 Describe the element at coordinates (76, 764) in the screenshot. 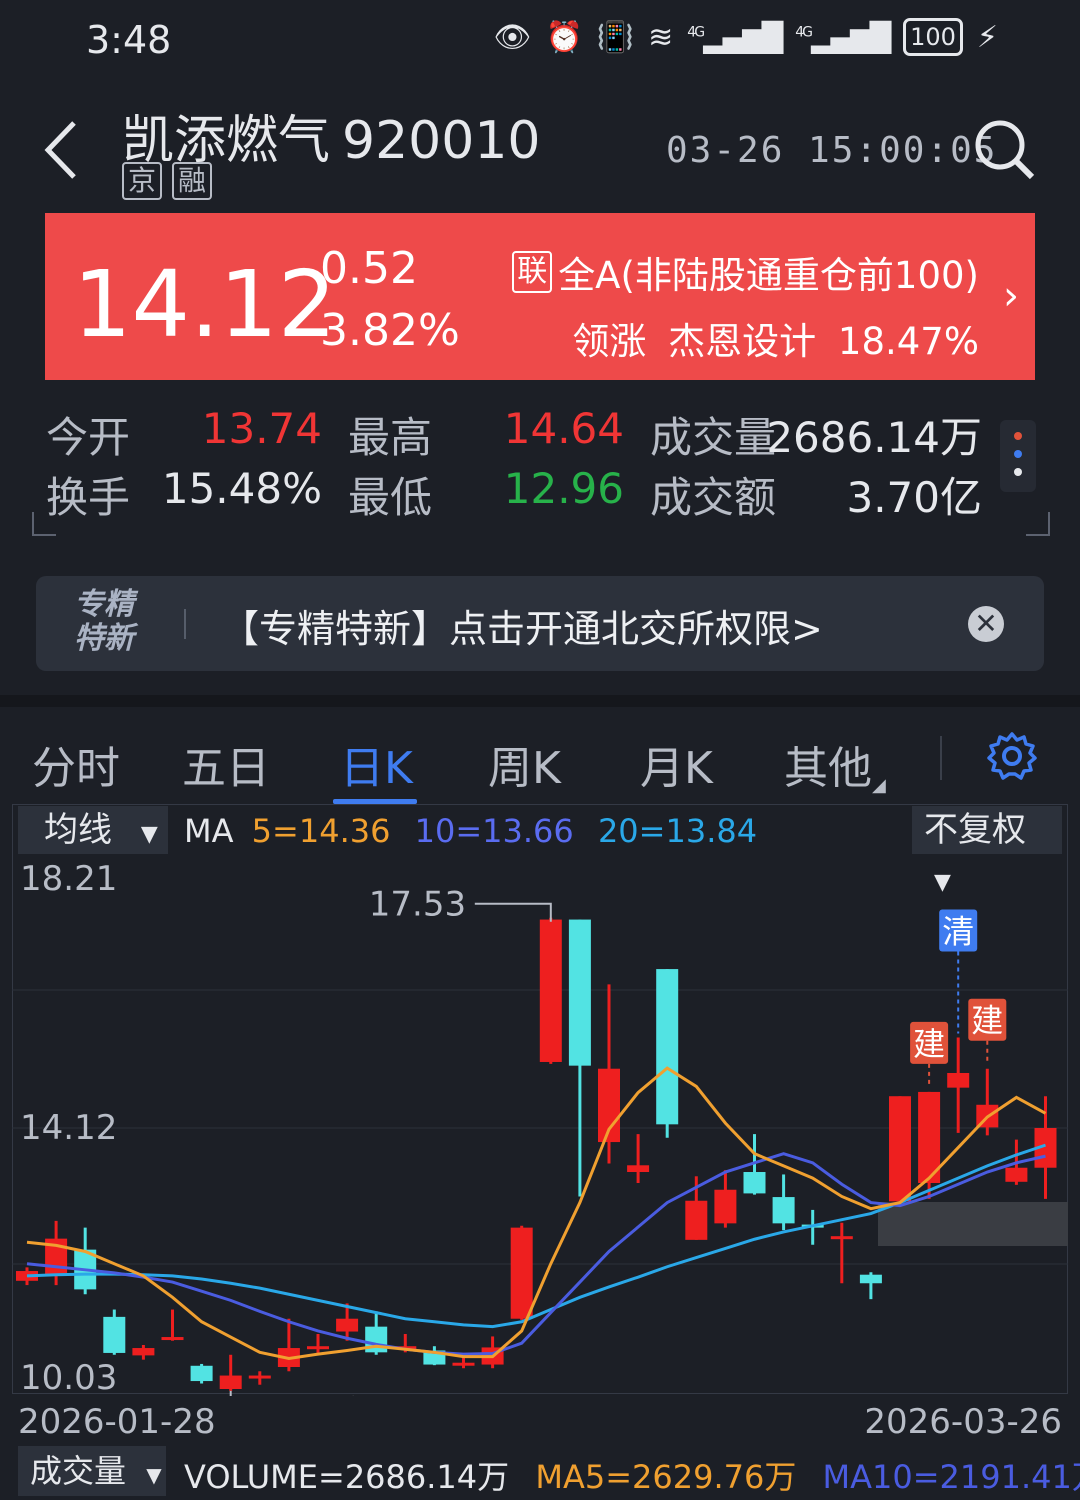

I see `tab-intraday: 分时` at that location.